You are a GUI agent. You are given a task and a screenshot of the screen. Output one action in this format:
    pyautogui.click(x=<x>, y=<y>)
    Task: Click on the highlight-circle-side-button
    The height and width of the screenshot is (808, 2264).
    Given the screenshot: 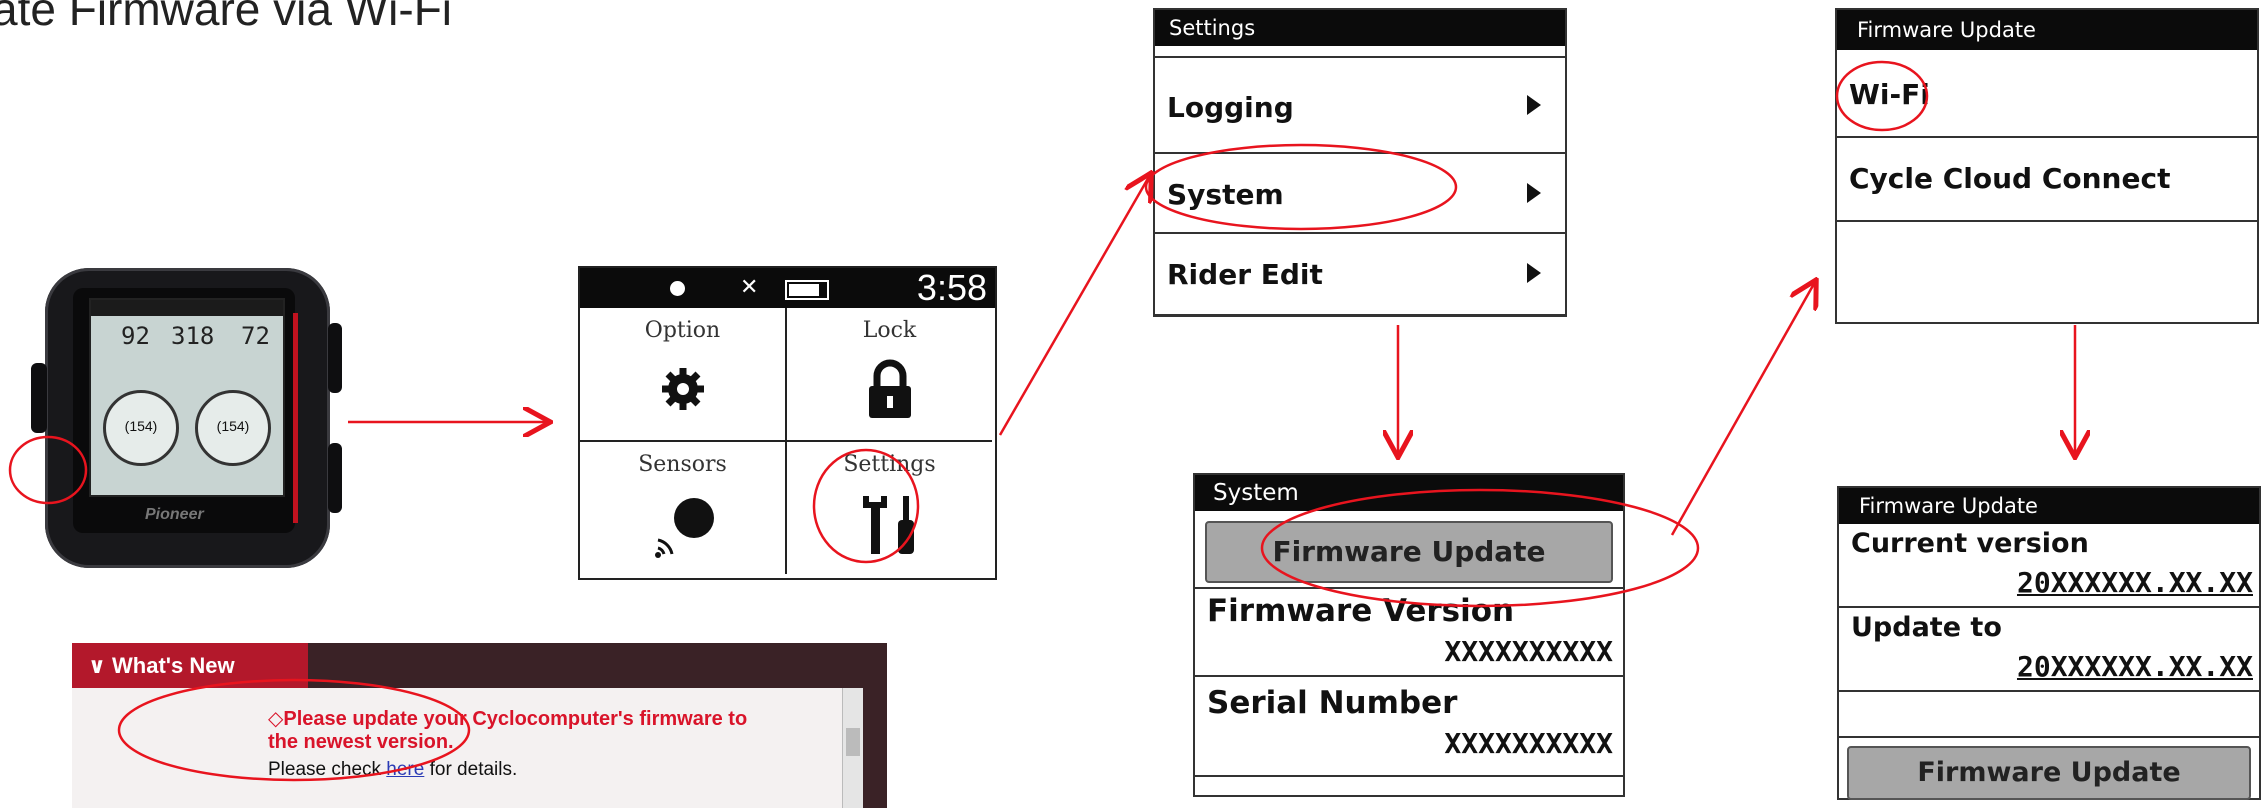 What is the action you would take?
    pyautogui.click(x=48, y=470)
    